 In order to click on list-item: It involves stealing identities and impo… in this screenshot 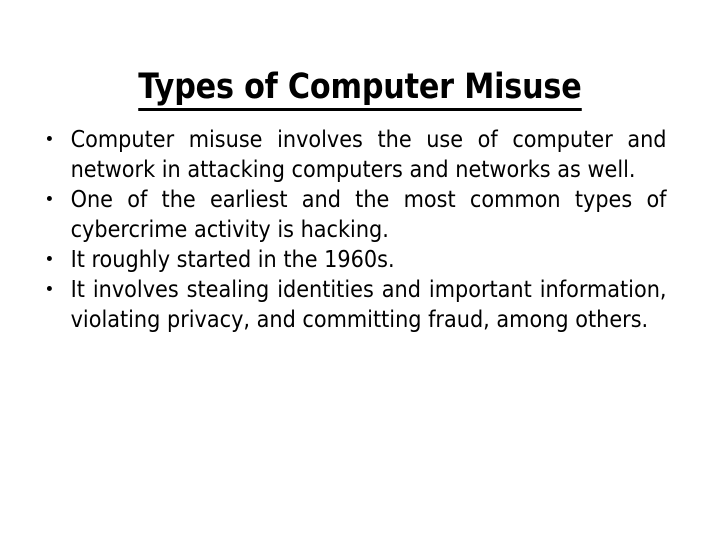, I will do `click(355, 304)`.